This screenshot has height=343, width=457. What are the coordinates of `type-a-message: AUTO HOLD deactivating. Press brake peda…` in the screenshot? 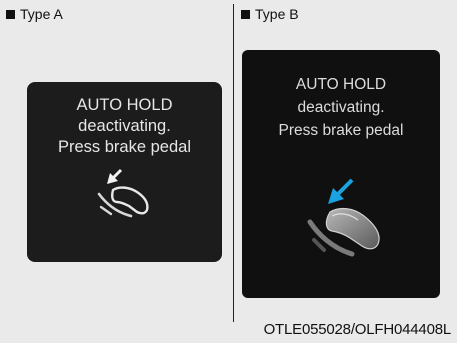 It's located at (124, 126).